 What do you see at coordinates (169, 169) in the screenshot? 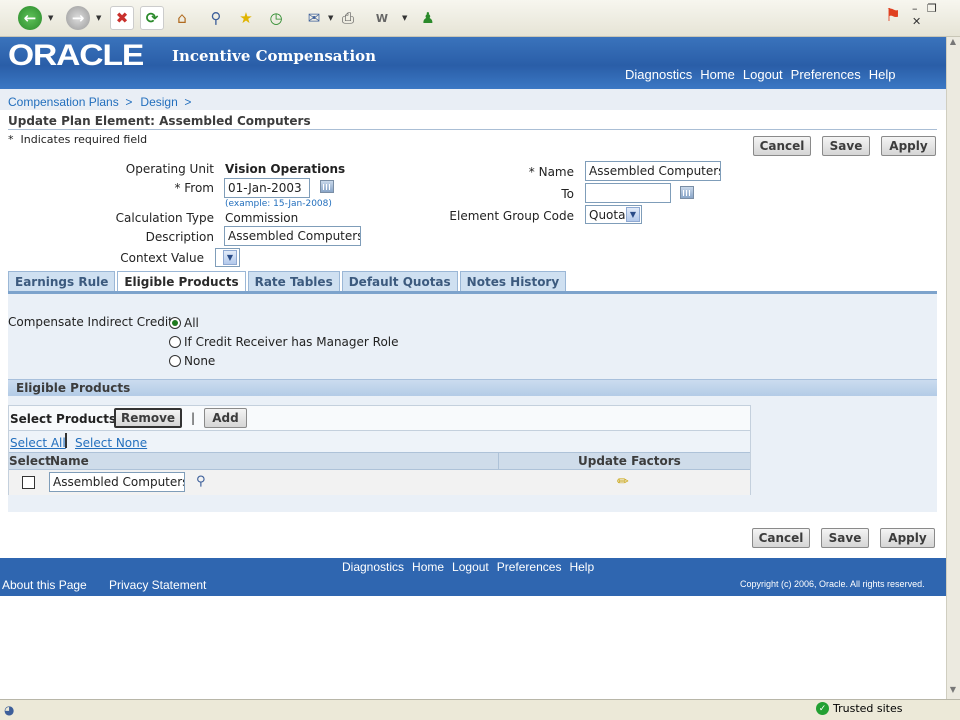
I see `operating-unit-label: Operating Unit` at bounding box center [169, 169].